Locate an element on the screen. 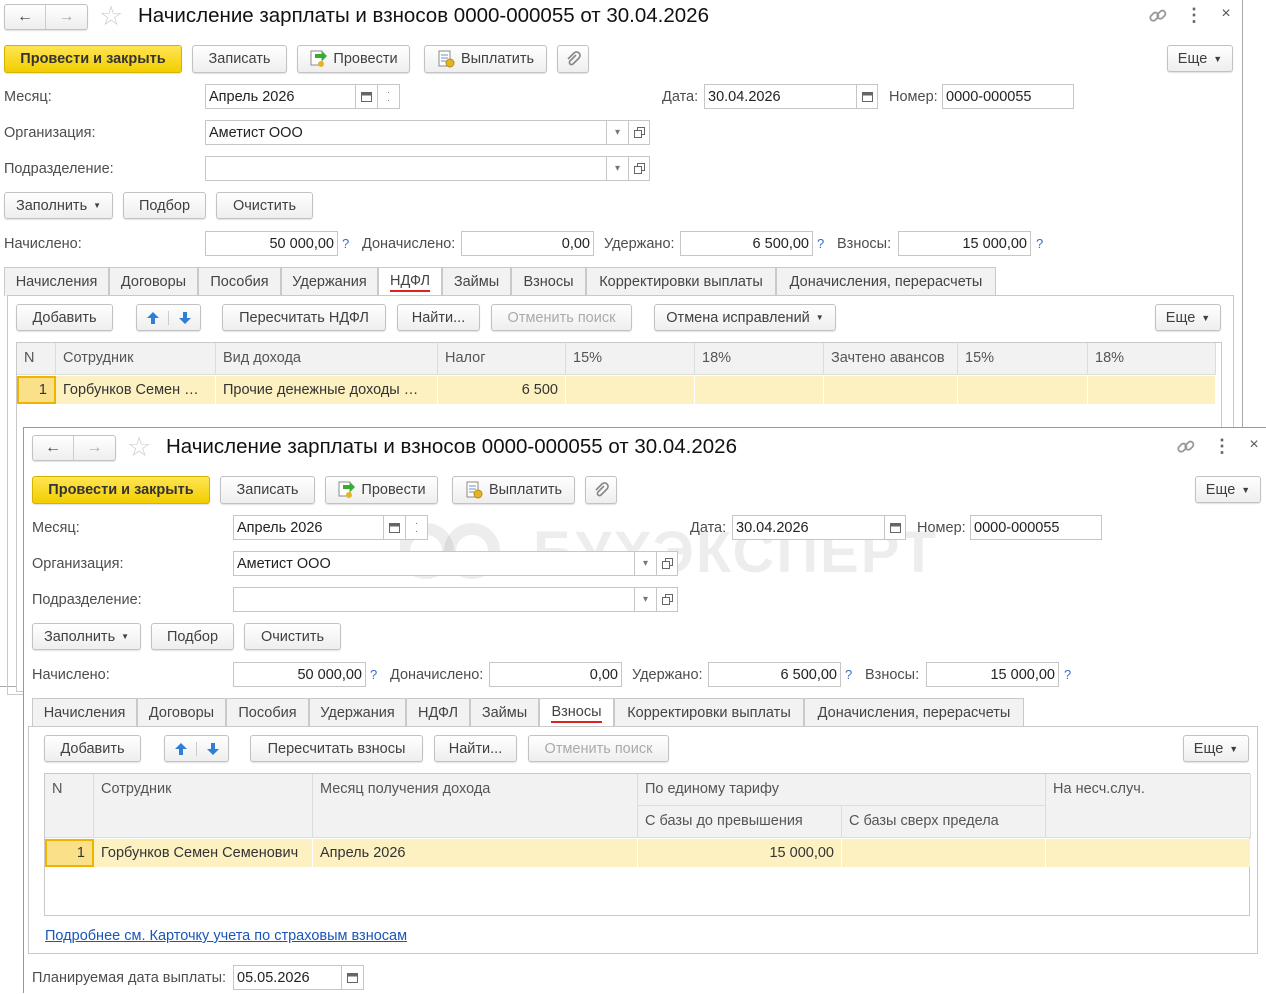 The width and height of the screenshot is (1266, 994). table-cell: 6 500 is located at coordinates (502, 390).